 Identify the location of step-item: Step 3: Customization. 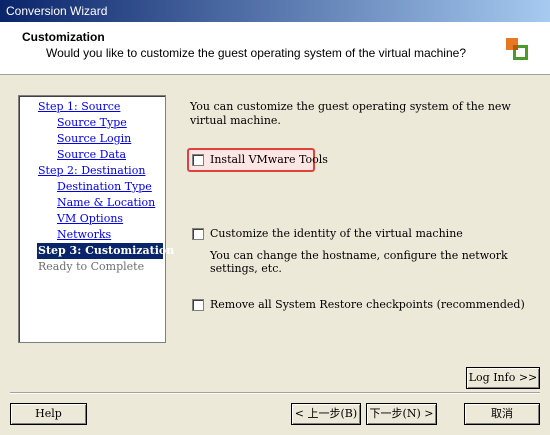
(106, 251).